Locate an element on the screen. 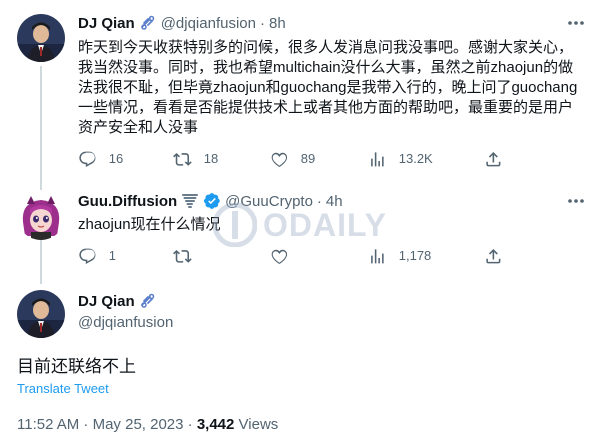 The width and height of the screenshot is (598, 446). retweet-button: 18 is located at coordinates (195, 159).